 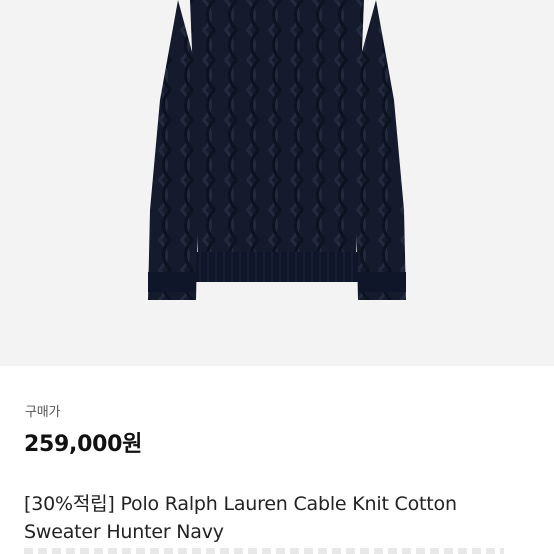 What do you see at coordinates (43, 412) in the screenshot?
I see `price-label: 구매가` at bounding box center [43, 412].